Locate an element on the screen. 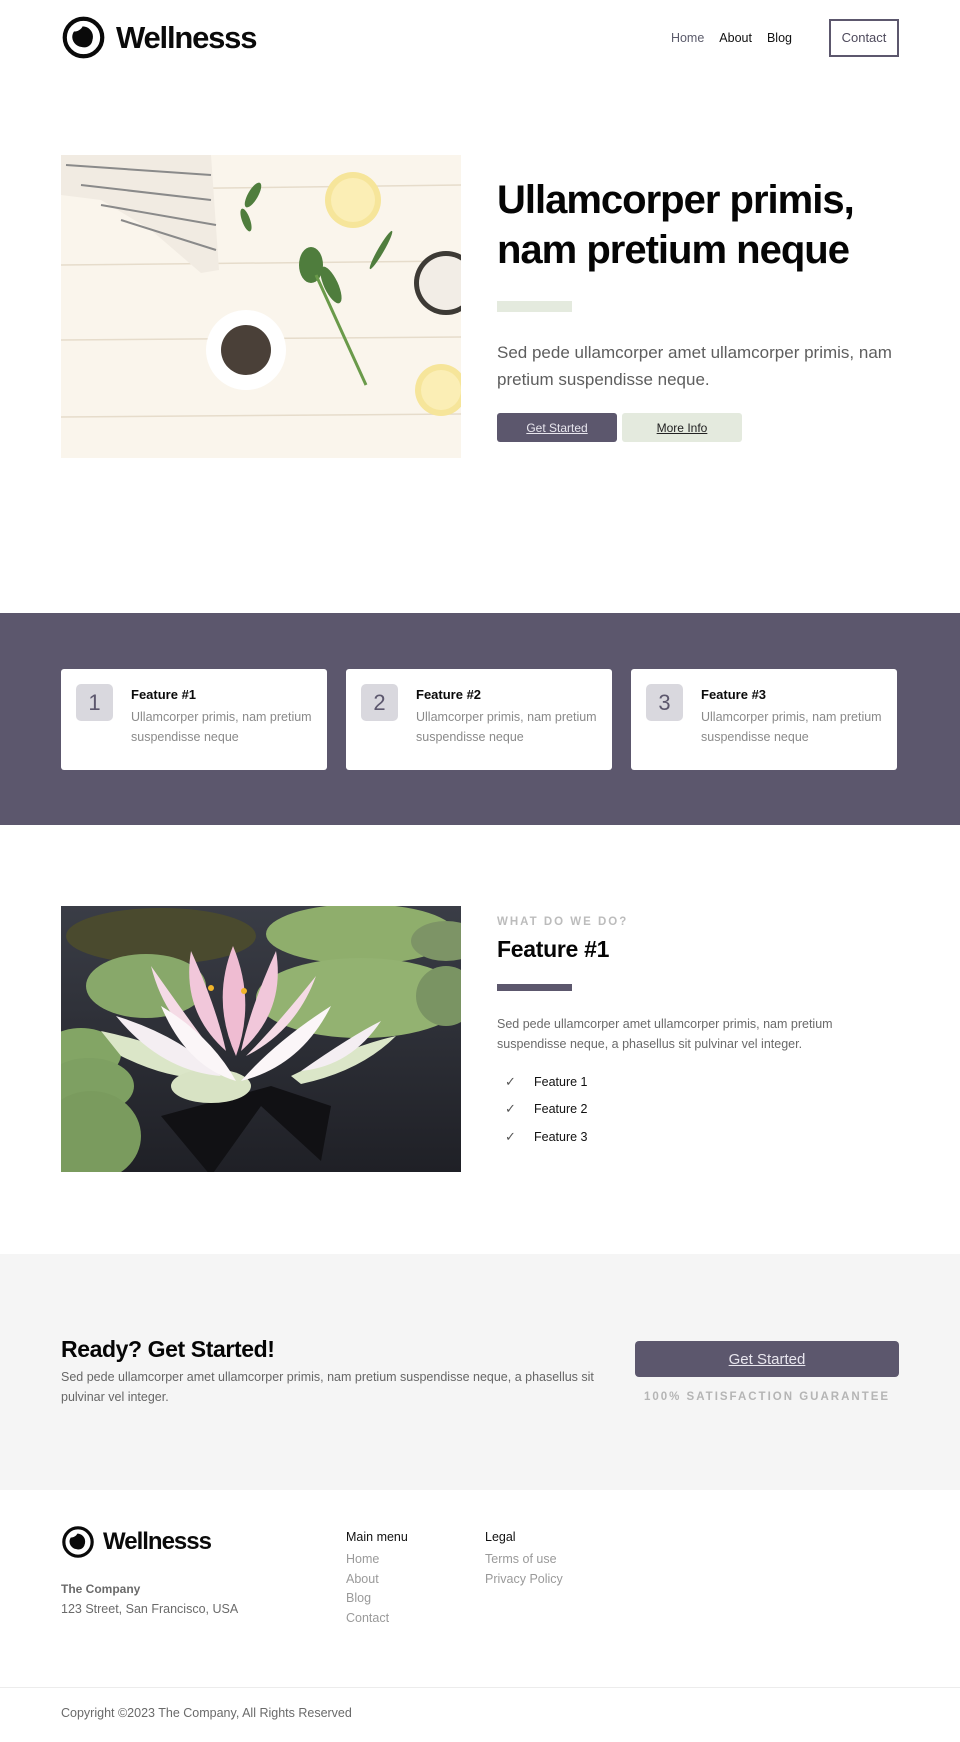  main-nav: Home About Blog Contact is located at coordinates (777, 37).